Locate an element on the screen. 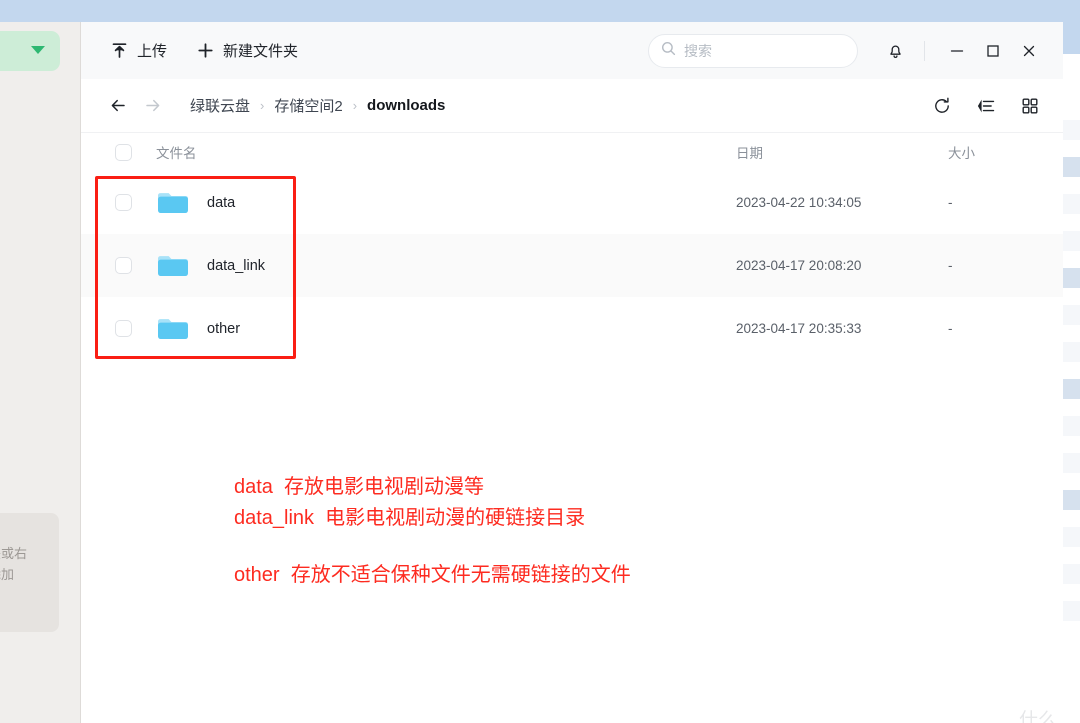 Image resolution: width=1080 pixels, height=723 pixels. bell-icon is located at coordinates (895, 51).